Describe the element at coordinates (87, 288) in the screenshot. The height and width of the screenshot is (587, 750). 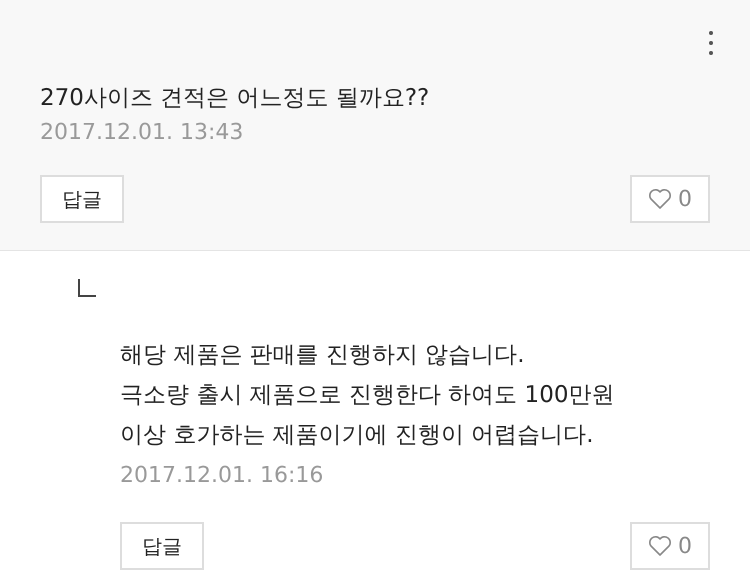
I see `reply-indent-icon` at that location.